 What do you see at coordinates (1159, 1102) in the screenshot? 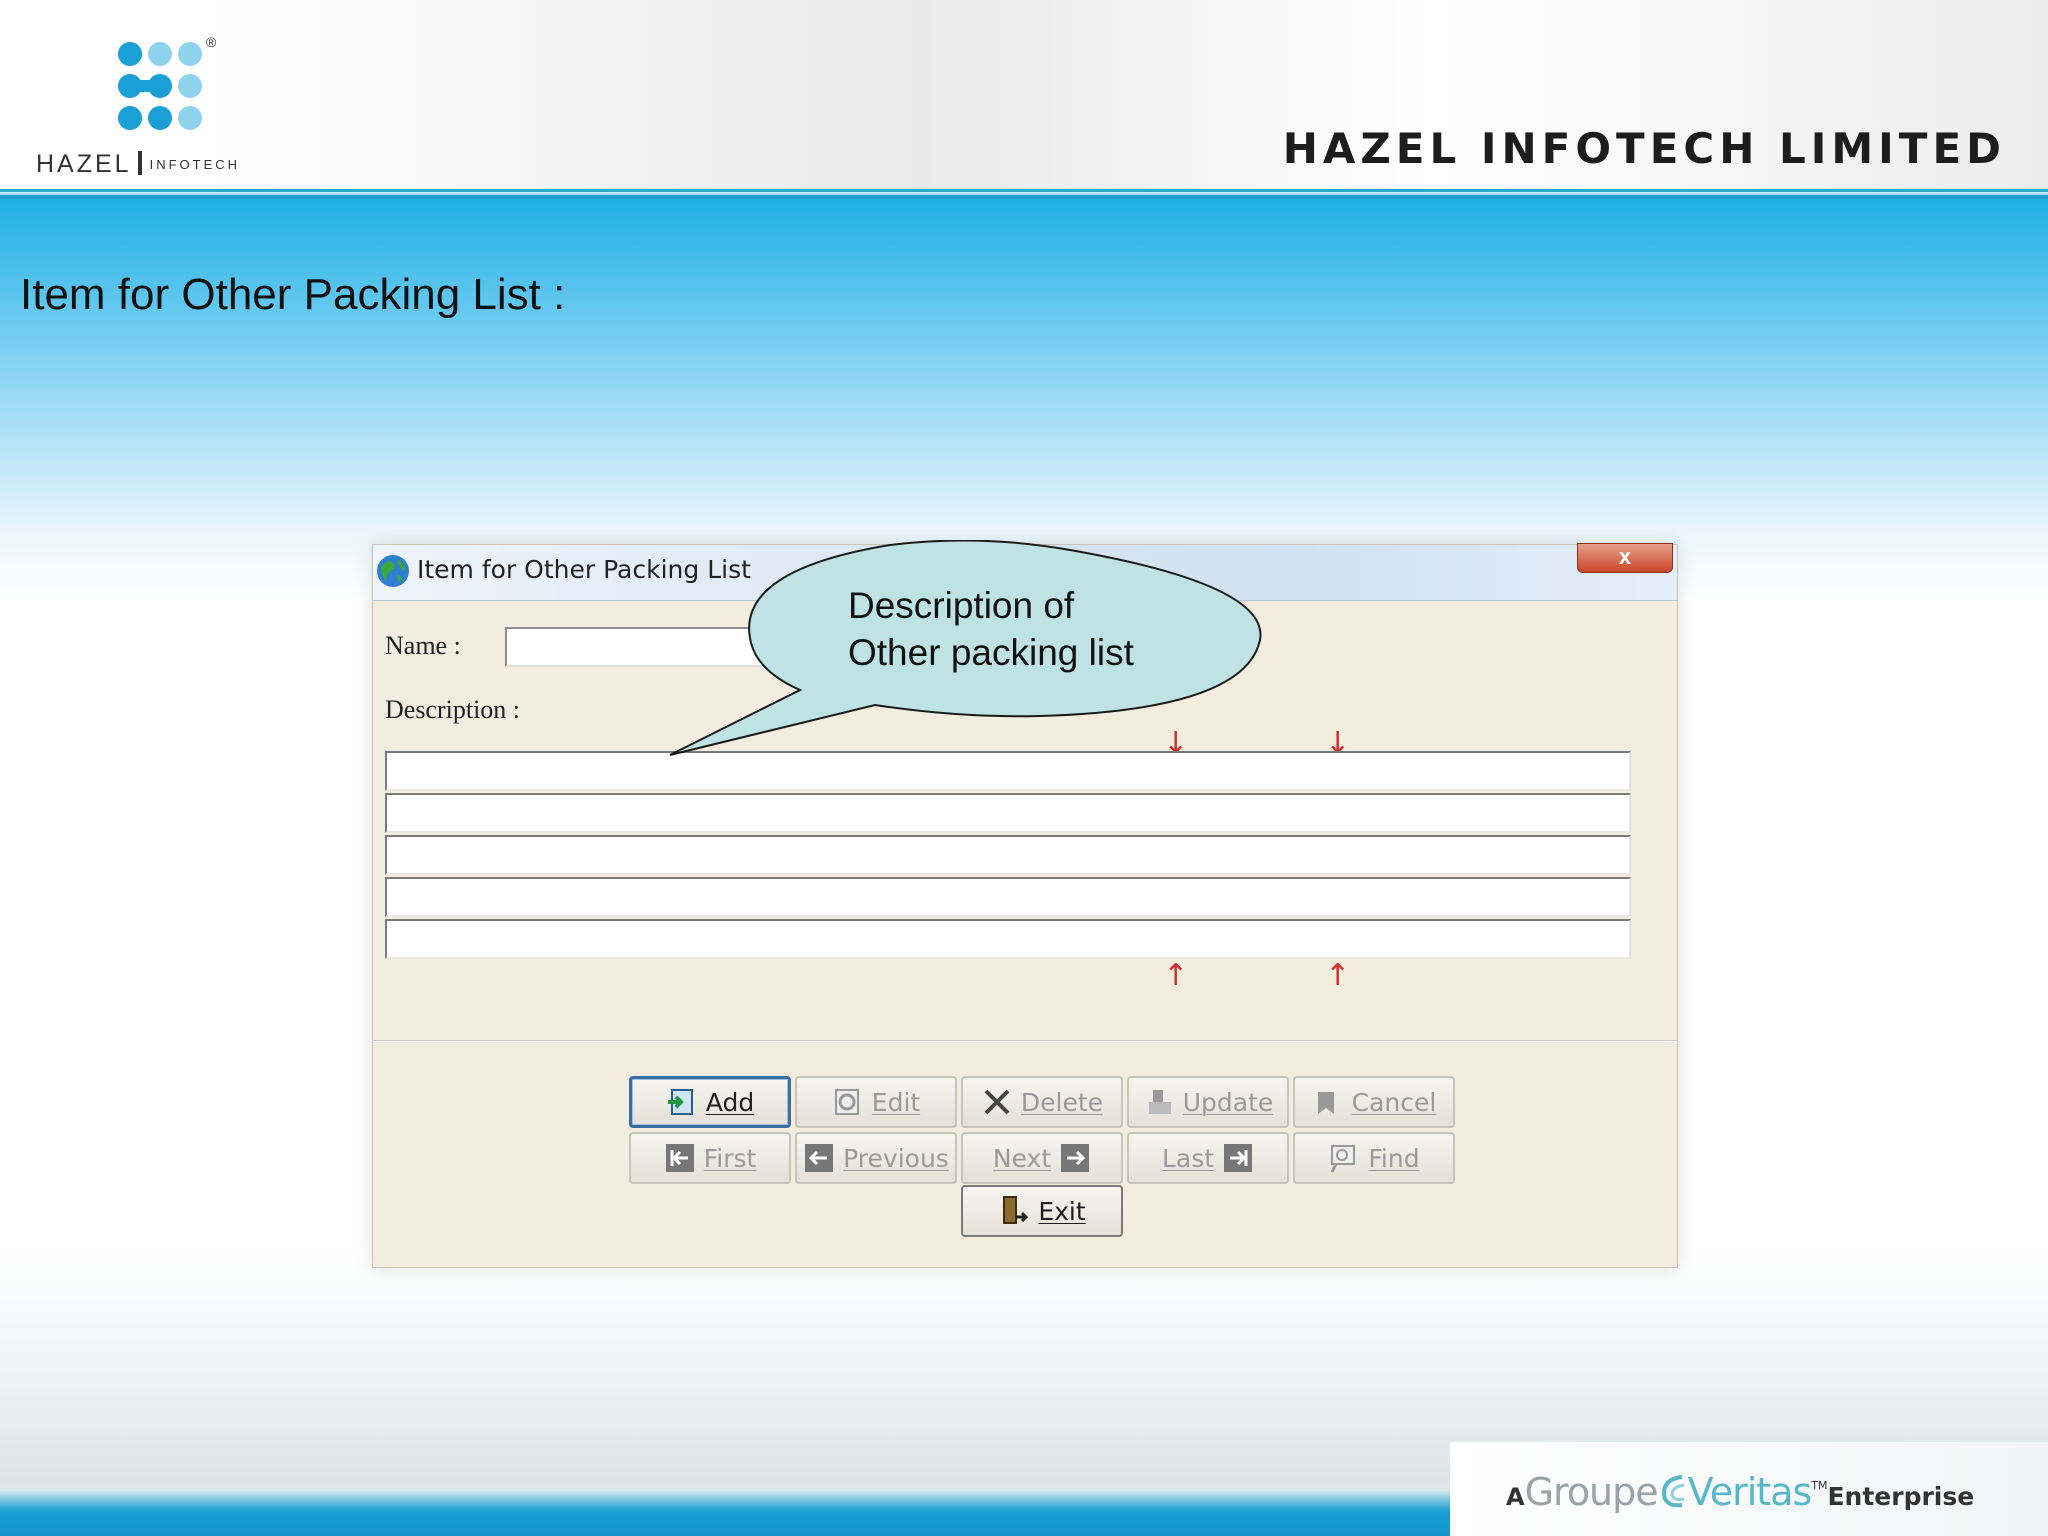
I see `update-icon` at bounding box center [1159, 1102].